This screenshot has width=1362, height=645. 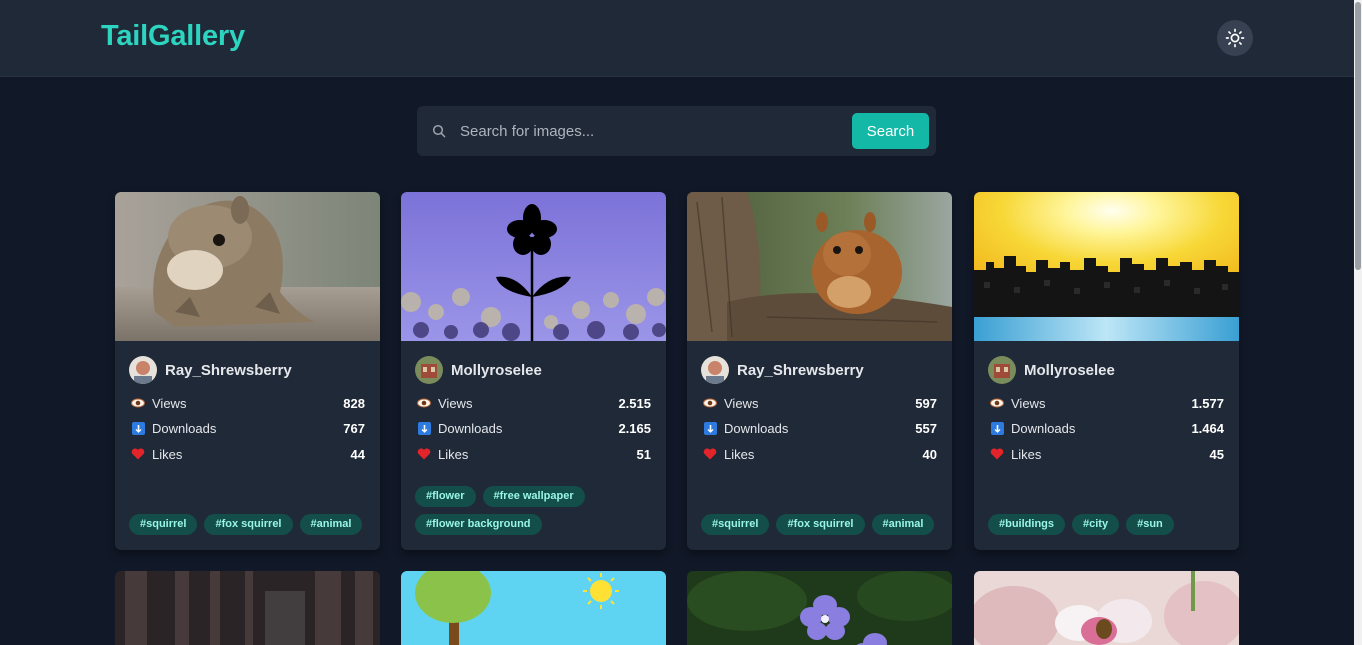 I want to click on downloads-stat: Downloads 557, so click(x=820, y=428).